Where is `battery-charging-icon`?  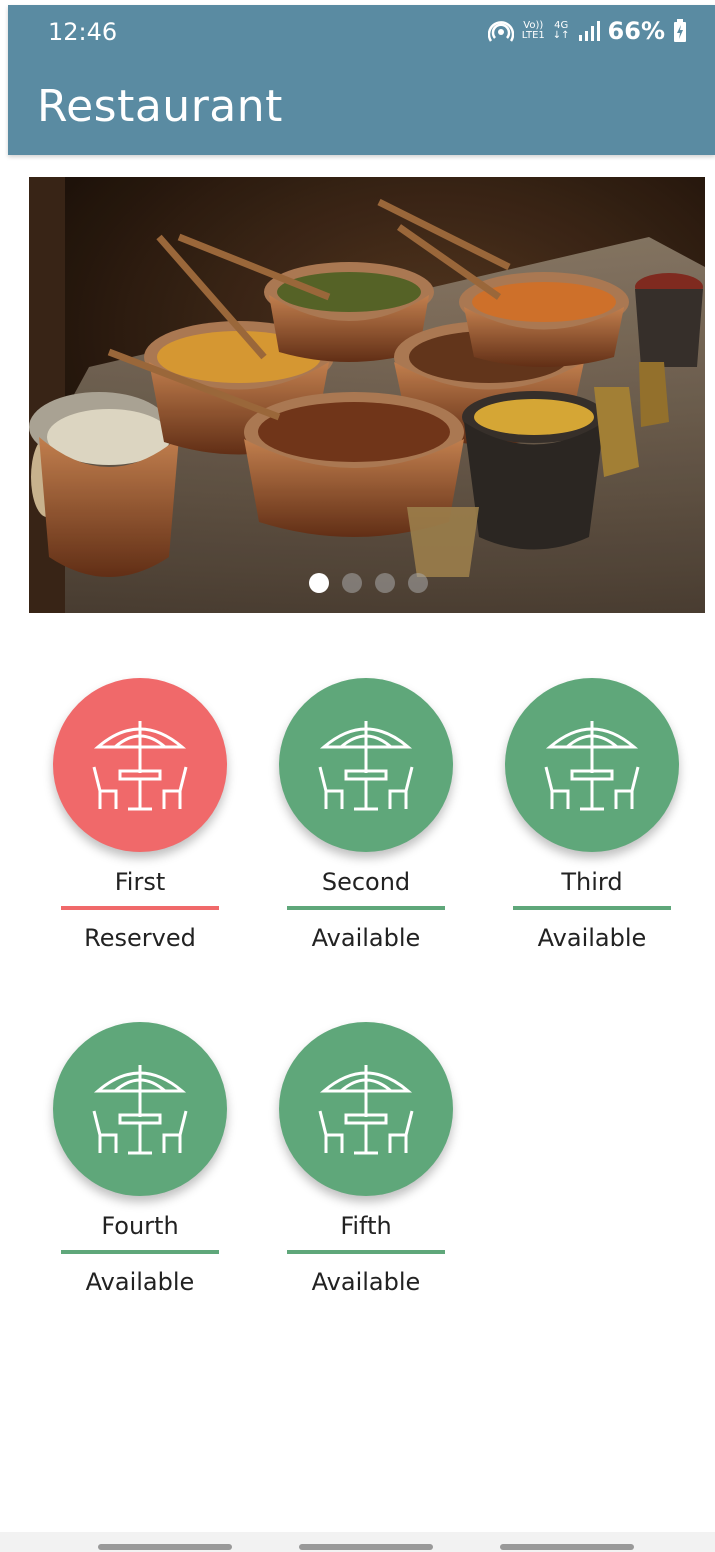 battery-charging-icon is located at coordinates (680, 30).